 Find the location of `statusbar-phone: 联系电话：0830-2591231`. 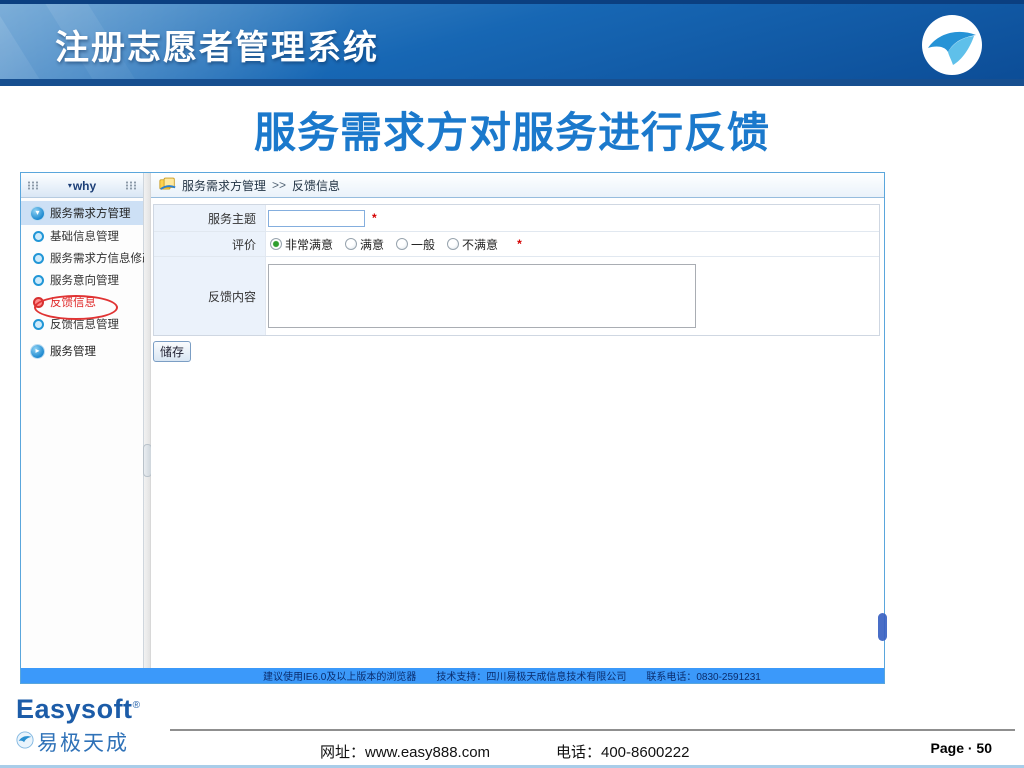

statusbar-phone: 联系电话：0830-2591231 is located at coordinates (703, 677).